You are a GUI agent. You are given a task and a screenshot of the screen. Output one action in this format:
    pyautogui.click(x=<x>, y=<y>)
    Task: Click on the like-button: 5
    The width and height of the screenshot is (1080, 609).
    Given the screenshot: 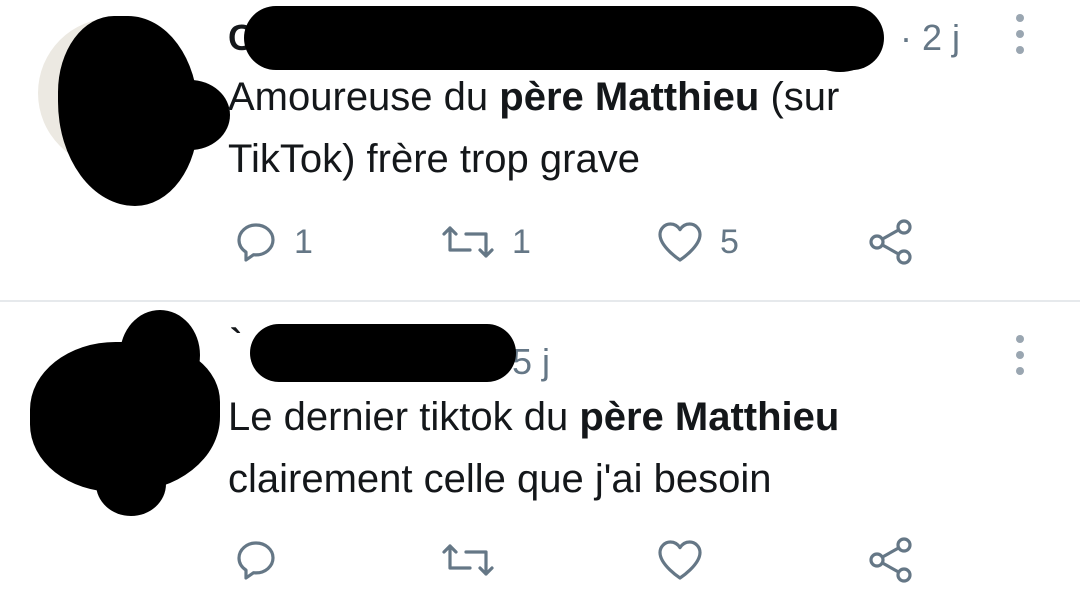 What is the action you would take?
    pyautogui.click(x=697, y=242)
    